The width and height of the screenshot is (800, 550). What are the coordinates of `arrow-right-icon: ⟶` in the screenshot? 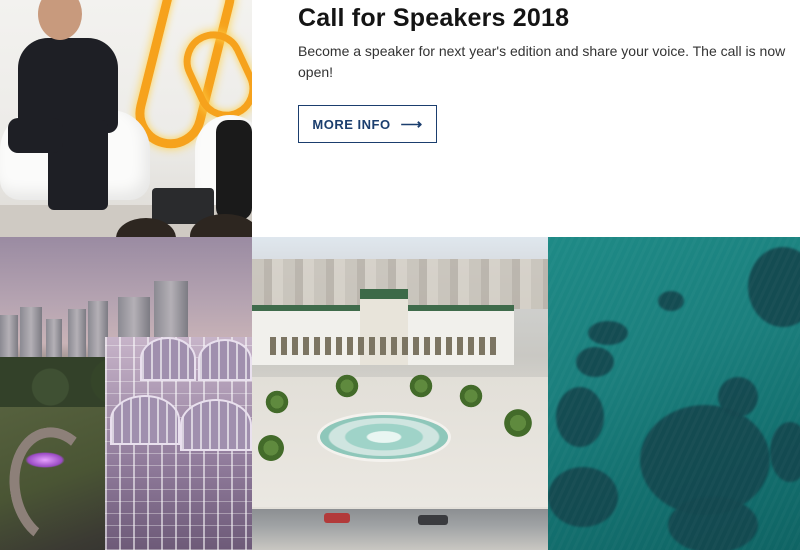 It's located at (411, 124).